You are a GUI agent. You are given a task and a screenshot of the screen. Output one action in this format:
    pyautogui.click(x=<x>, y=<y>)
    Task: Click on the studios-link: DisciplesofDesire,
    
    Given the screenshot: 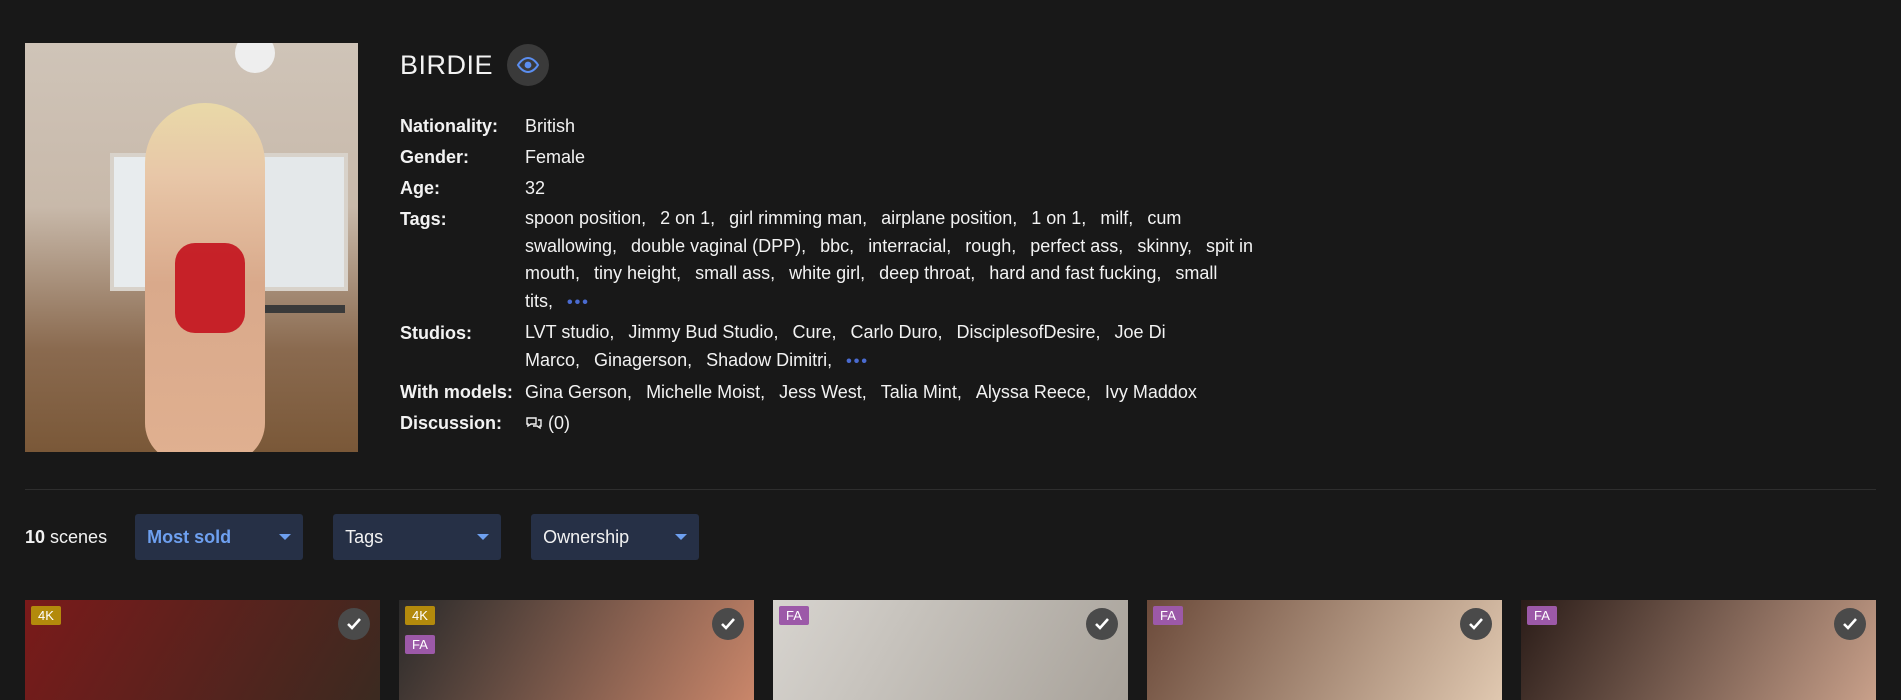 What is the action you would take?
    pyautogui.click(x=1029, y=332)
    